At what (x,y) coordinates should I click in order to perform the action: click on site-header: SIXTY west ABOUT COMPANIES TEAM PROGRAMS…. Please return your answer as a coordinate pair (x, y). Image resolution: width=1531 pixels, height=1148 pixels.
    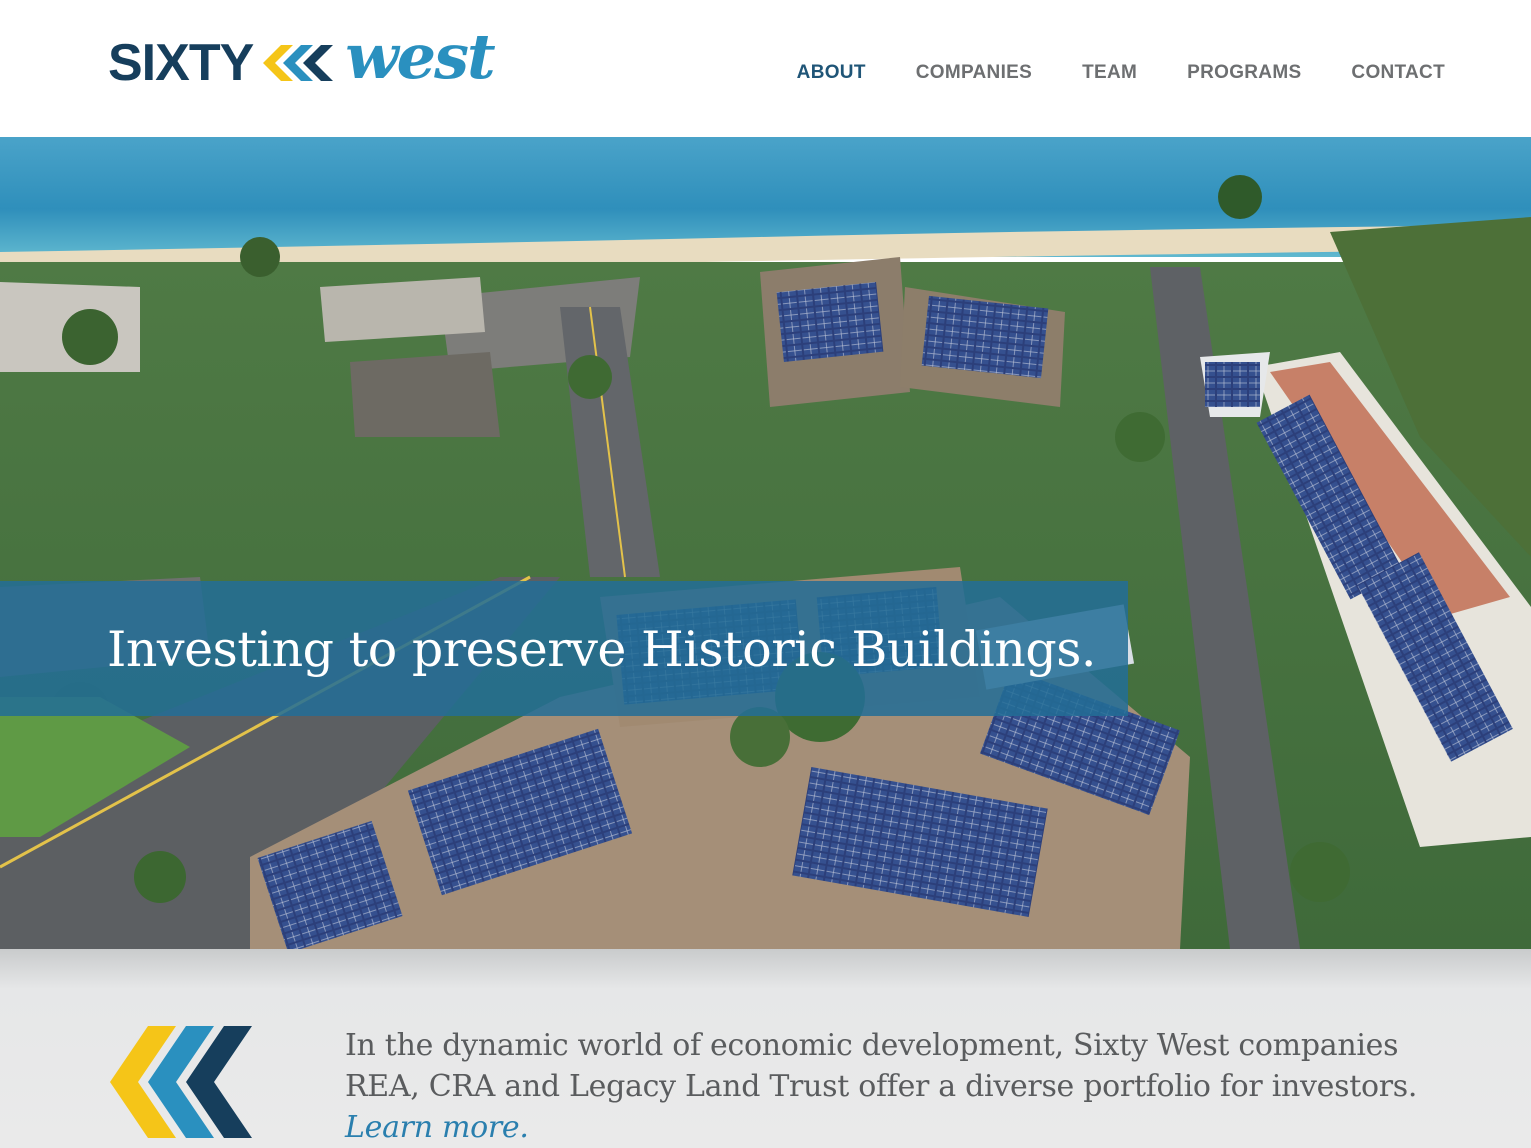
    Looking at the image, I should click on (765, 68).